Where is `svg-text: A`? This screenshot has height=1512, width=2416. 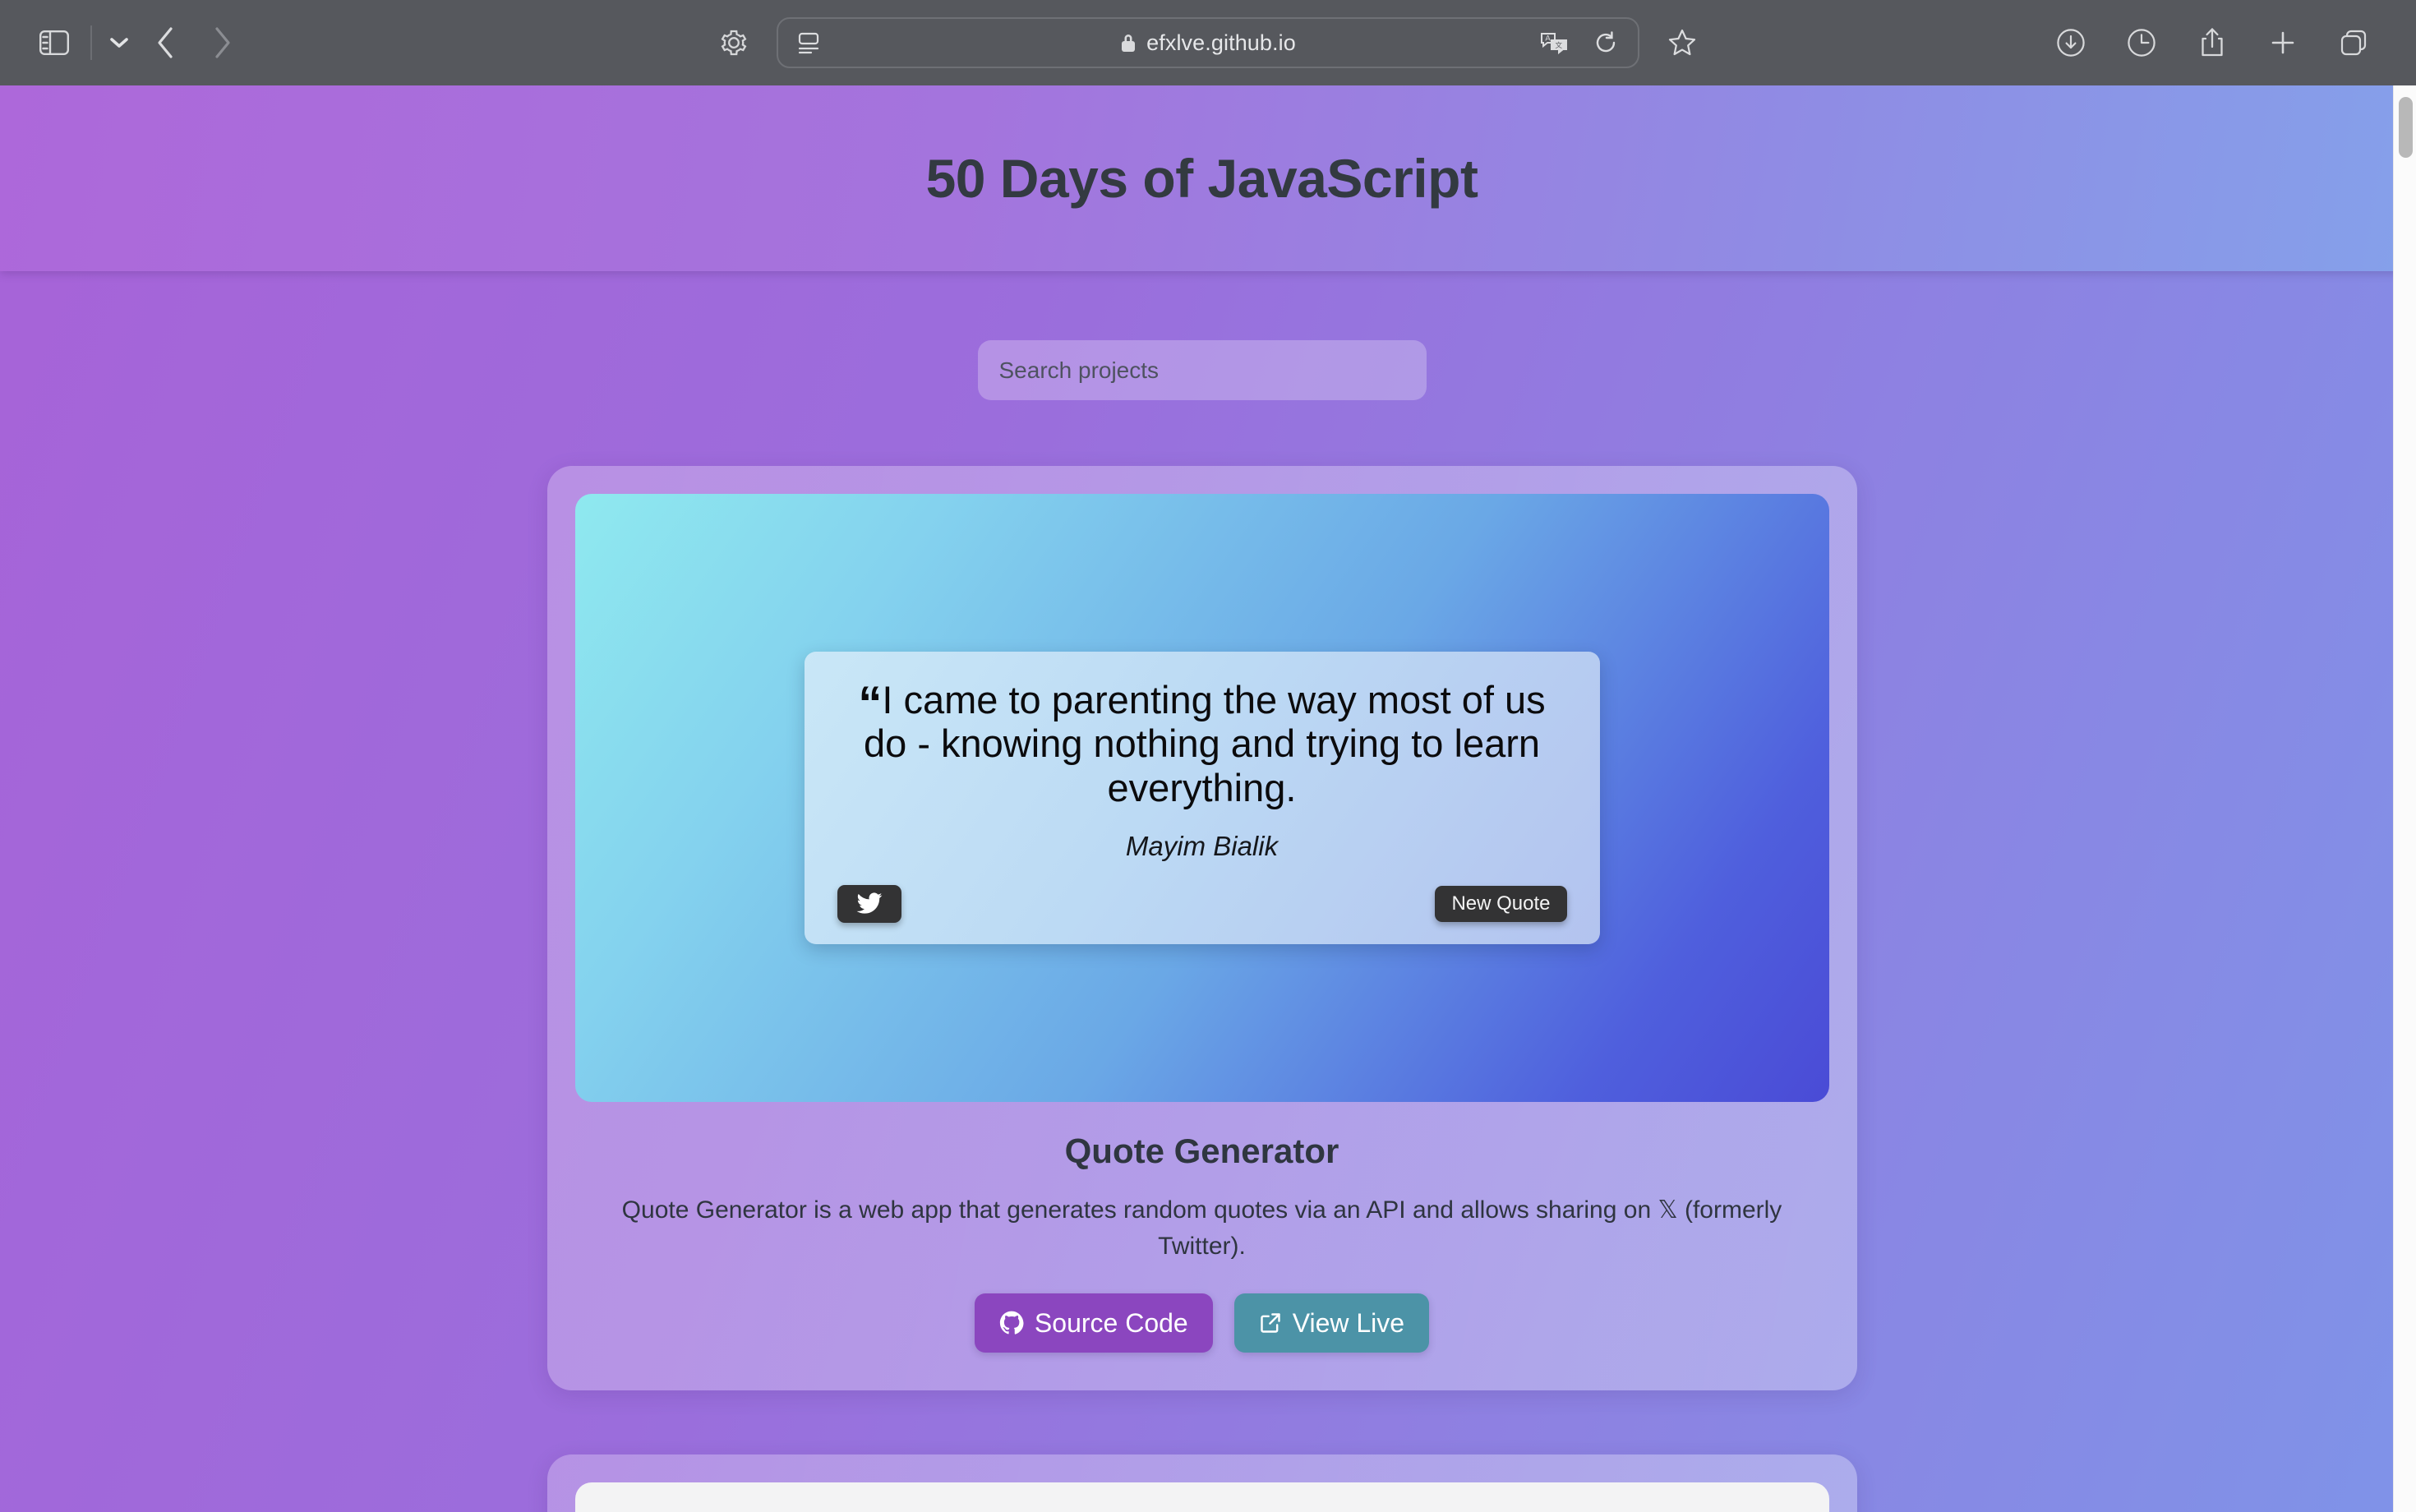
svg-text: A is located at coordinates (1548, 39).